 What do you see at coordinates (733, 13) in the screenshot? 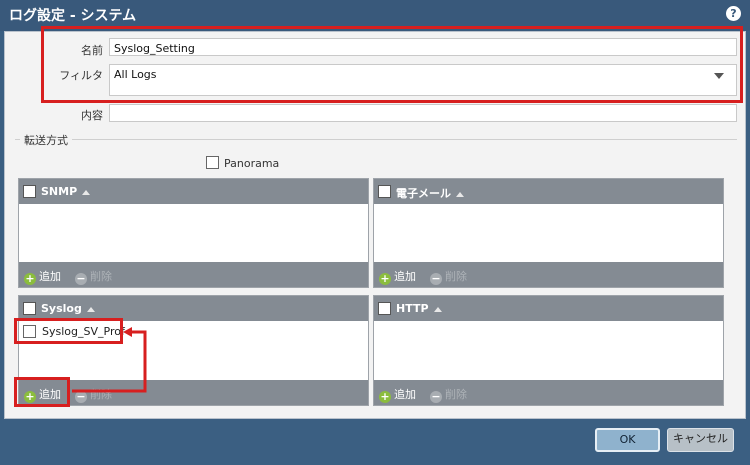
I see `help-icon: ?` at bounding box center [733, 13].